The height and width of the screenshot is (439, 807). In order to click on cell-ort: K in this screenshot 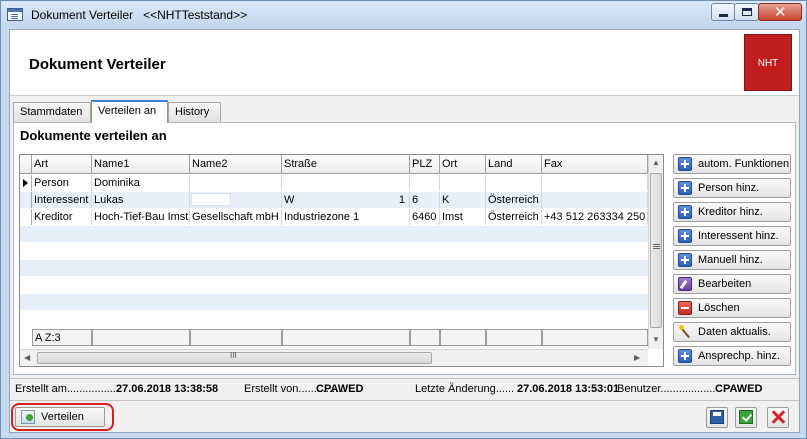, I will do `click(463, 200)`.